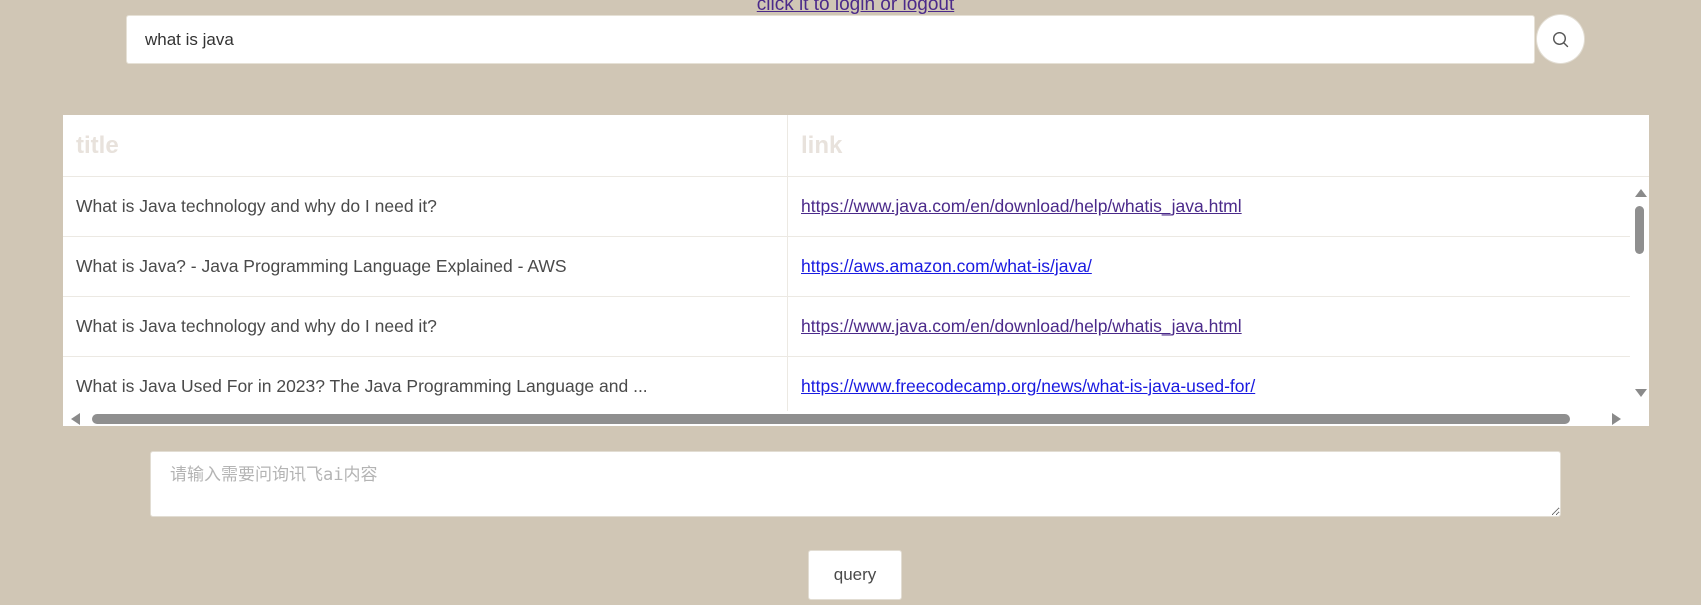 Image resolution: width=1701 pixels, height=605 pixels. I want to click on query-button: query, so click(855, 575).